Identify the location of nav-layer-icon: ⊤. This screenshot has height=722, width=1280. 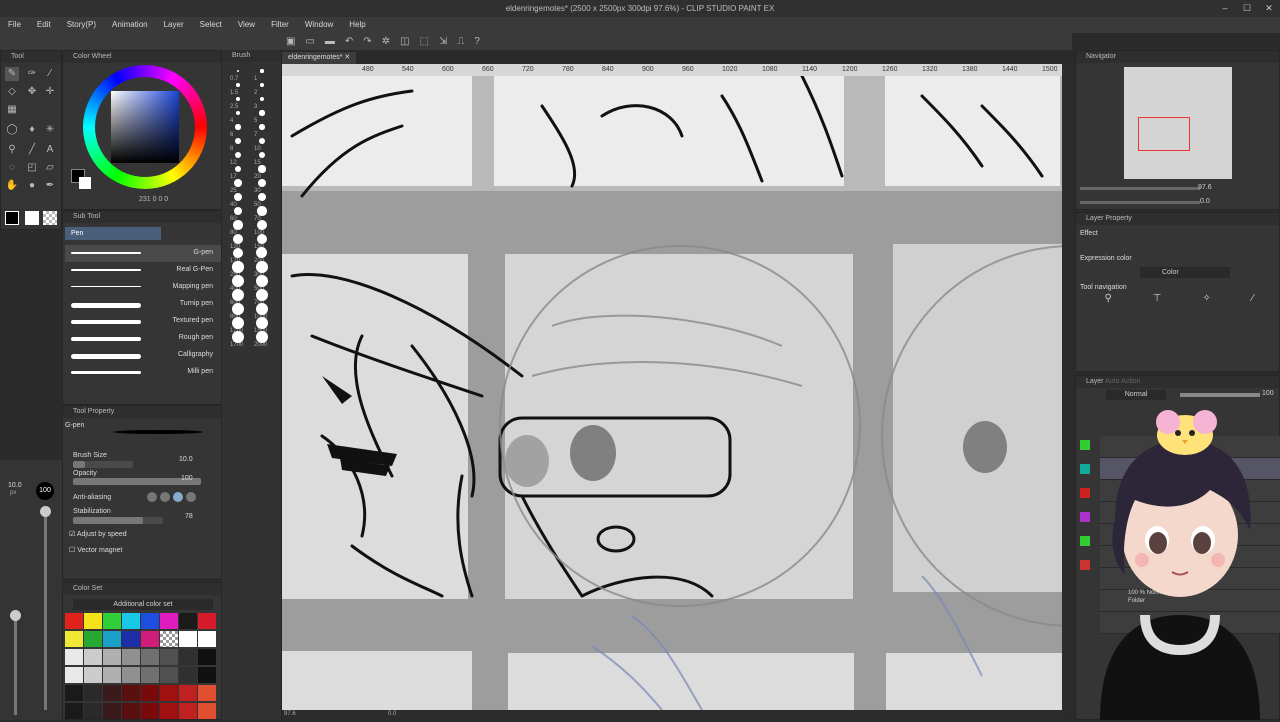
(1157, 300).